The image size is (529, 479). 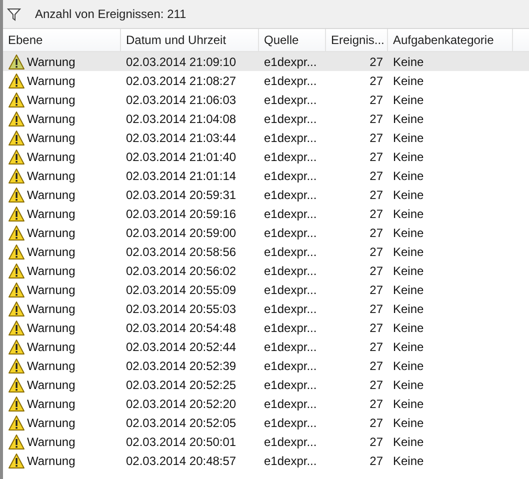 What do you see at coordinates (181, 404) in the screenshot?
I see `table-cell-text: 02.03.2014 20:52:20` at bounding box center [181, 404].